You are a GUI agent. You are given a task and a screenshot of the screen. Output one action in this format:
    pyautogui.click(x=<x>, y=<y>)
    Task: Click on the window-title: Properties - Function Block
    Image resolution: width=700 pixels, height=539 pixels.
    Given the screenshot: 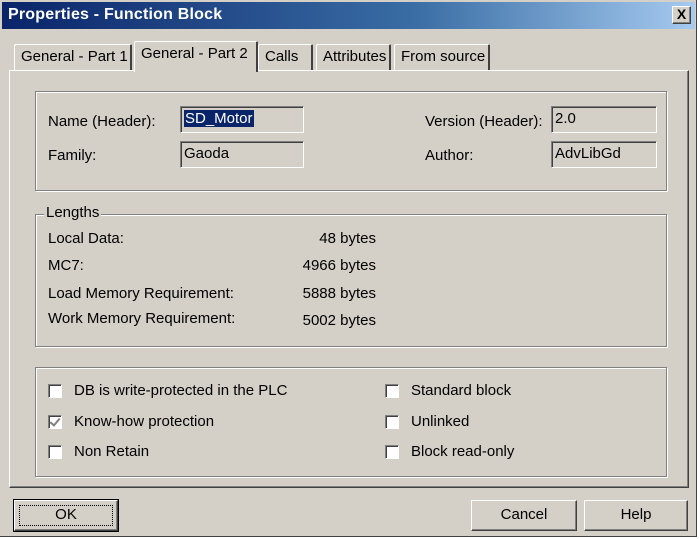 What is the action you would take?
    pyautogui.click(x=115, y=14)
    